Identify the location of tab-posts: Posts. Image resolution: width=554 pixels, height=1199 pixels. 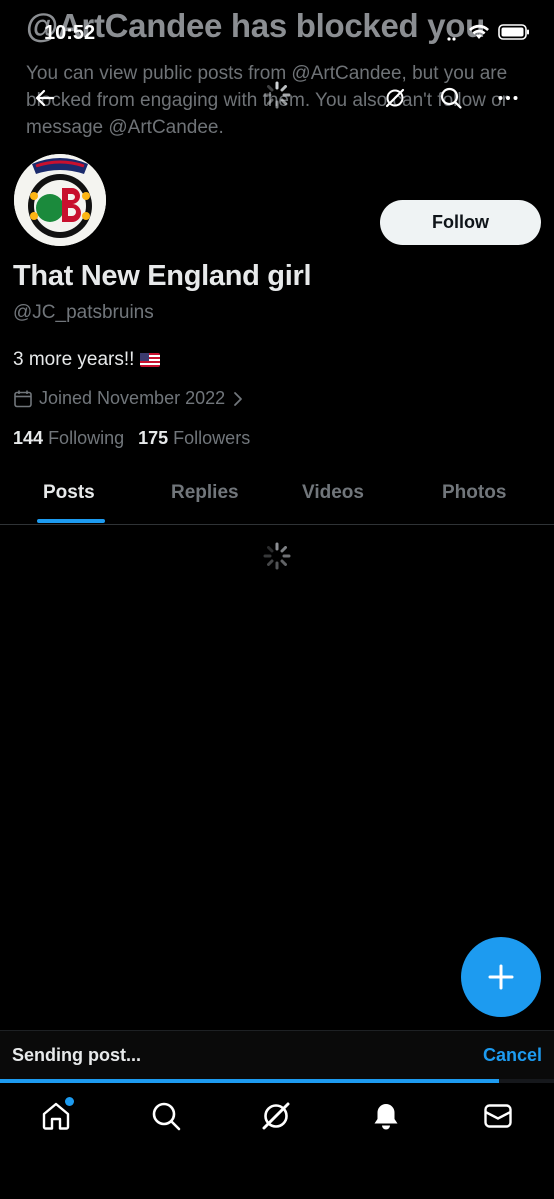
(69, 493).